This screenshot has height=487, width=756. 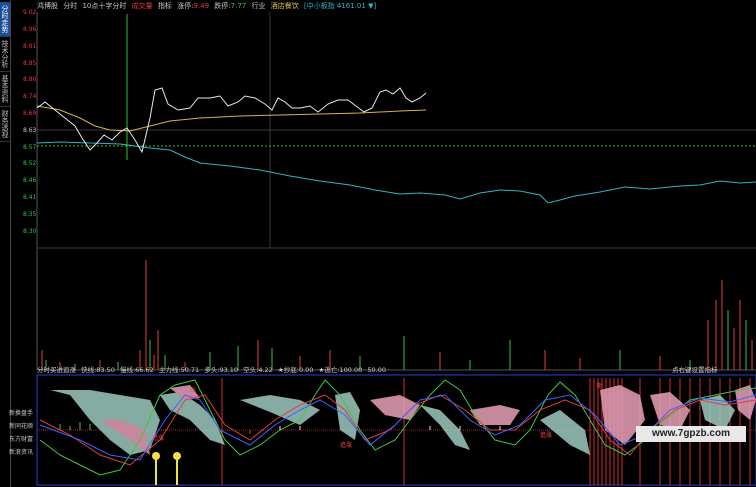 What do you see at coordinates (306, 370) in the screenshot?
I see `bottom-value: 0.00` at bounding box center [306, 370].